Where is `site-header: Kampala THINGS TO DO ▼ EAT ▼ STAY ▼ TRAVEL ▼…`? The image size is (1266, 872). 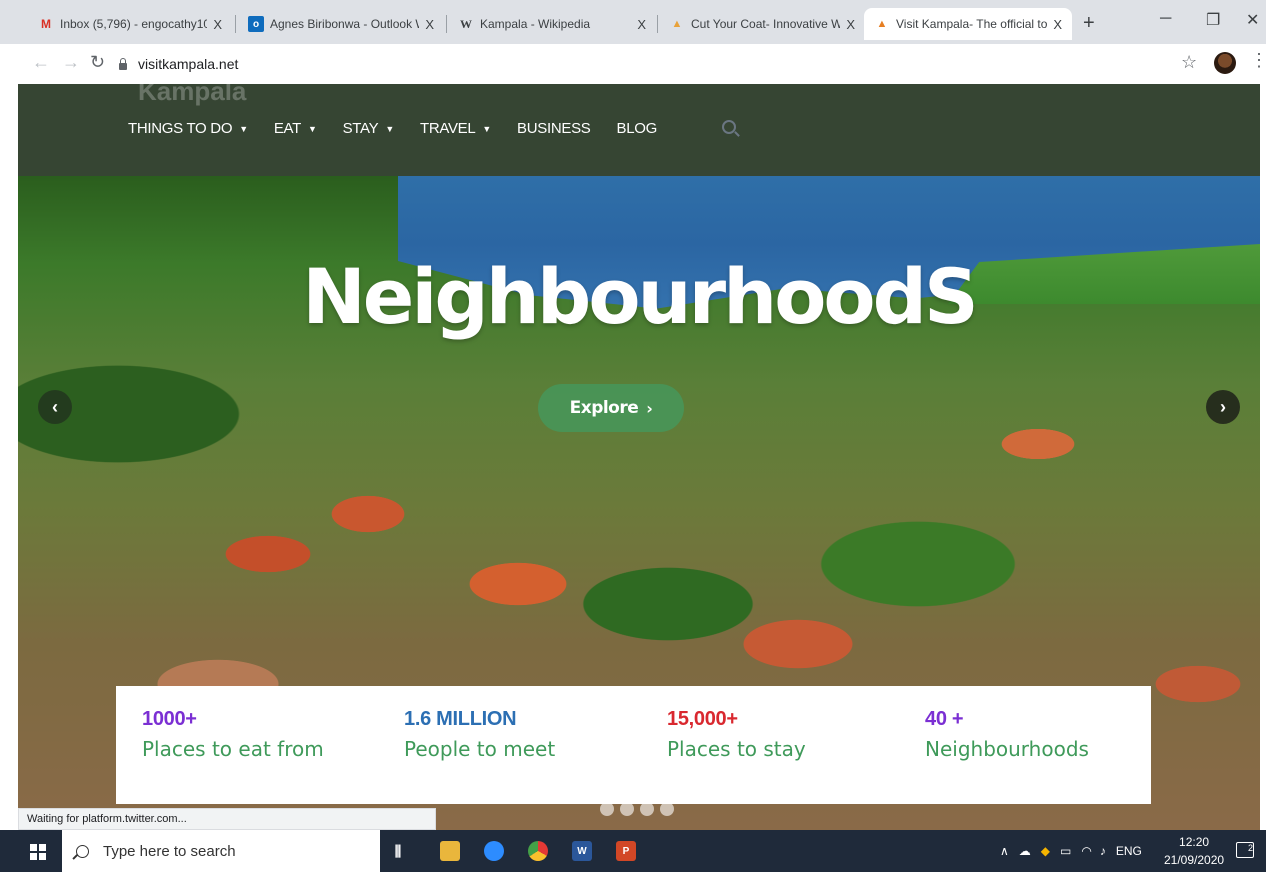
site-header: Kampala THINGS TO DO ▼ EAT ▼ STAY ▼ TRAVEL ▼… is located at coordinates (639, 130).